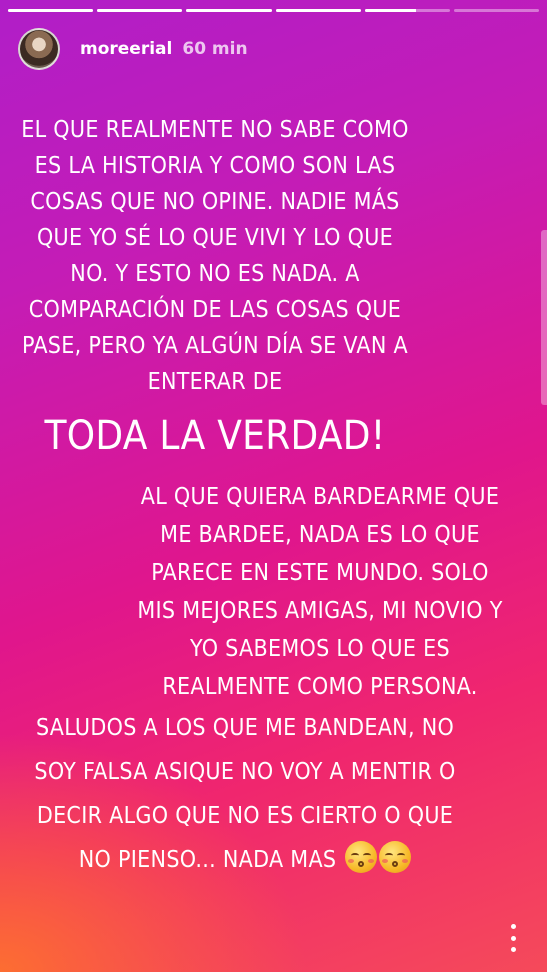  What do you see at coordinates (274, 10) in the screenshot?
I see `story-progress-bar` at bounding box center [274, 10].